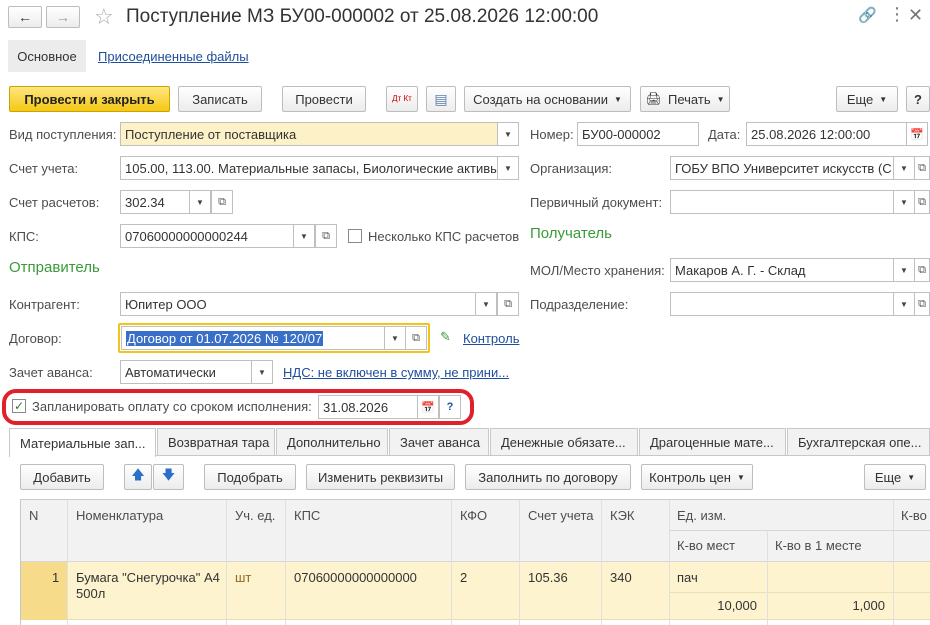 The width and height of the screenshot is (930, 625). Describe the element at coordinates (168, 477) in the screenshot. I see `move-down-button: 🡇` at that location.